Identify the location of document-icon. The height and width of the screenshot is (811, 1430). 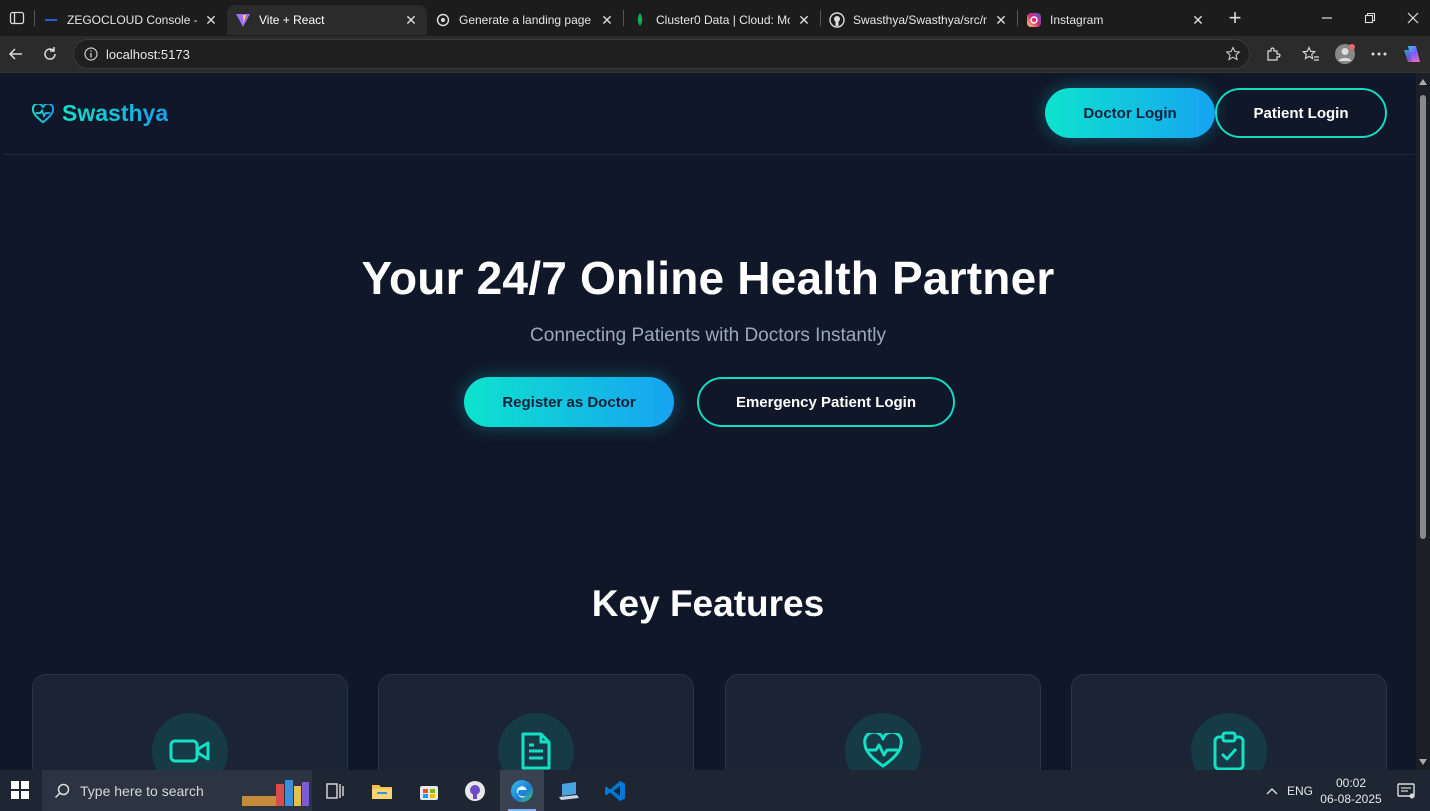
(536, 741).